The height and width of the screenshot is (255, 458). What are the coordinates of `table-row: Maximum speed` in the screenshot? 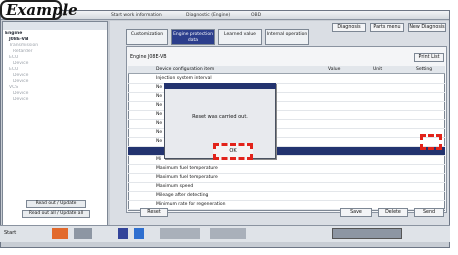 It's located at (286, 187).